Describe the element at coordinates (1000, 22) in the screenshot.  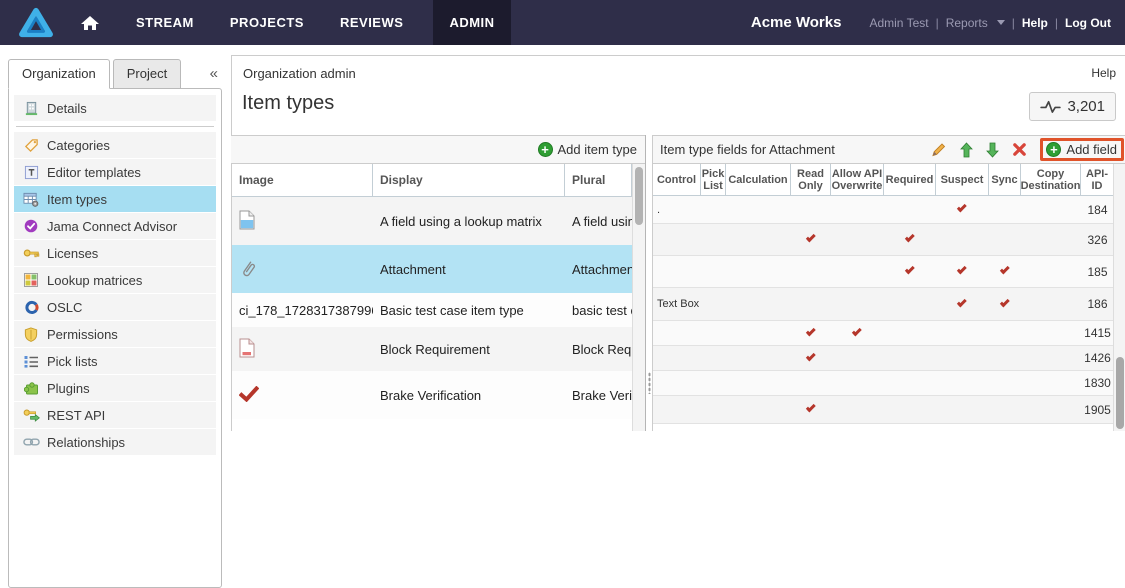
I see `caret-down-icon` at that location.